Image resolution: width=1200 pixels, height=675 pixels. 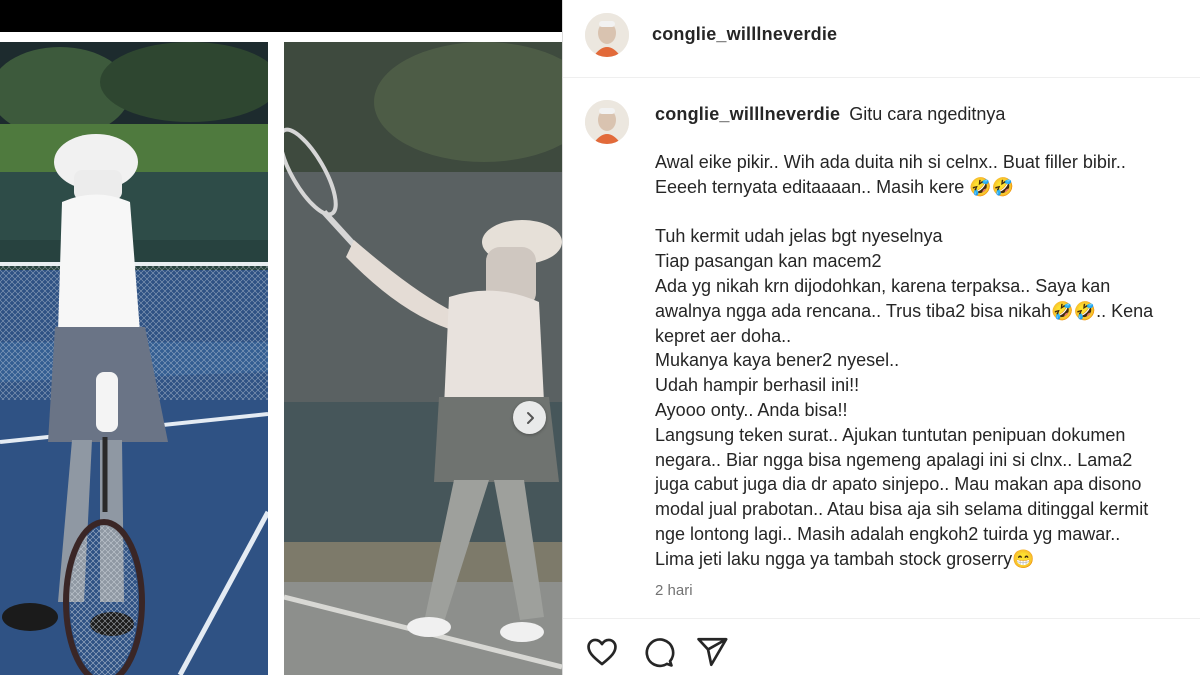 I want to click on media-top-bar, so click(x=281, y=16).